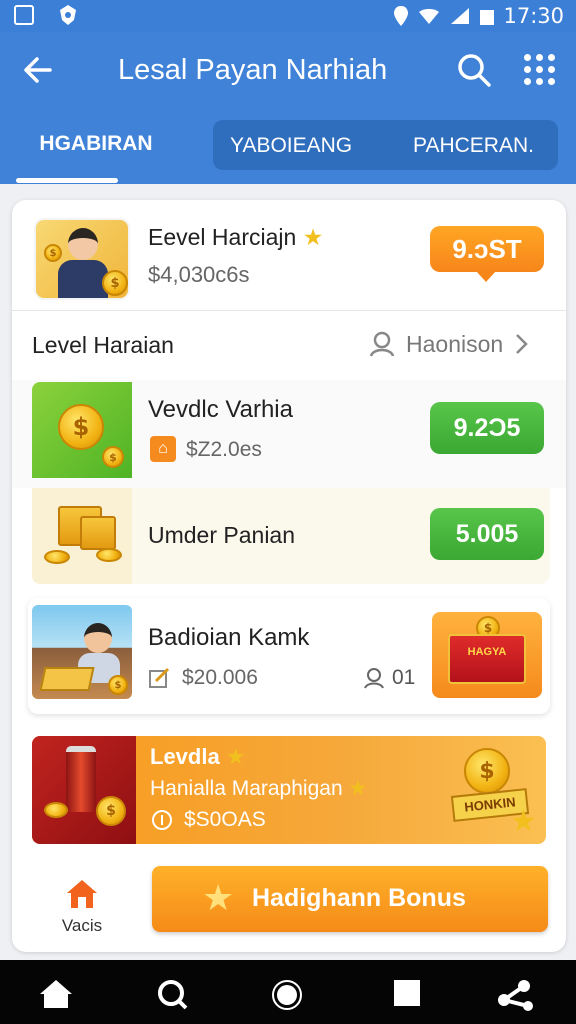 The image size is (576, 1024). What do you see at coordinates (401, 16) in the screenshot?
I see `location-icon` at bounding box center [401, 16].